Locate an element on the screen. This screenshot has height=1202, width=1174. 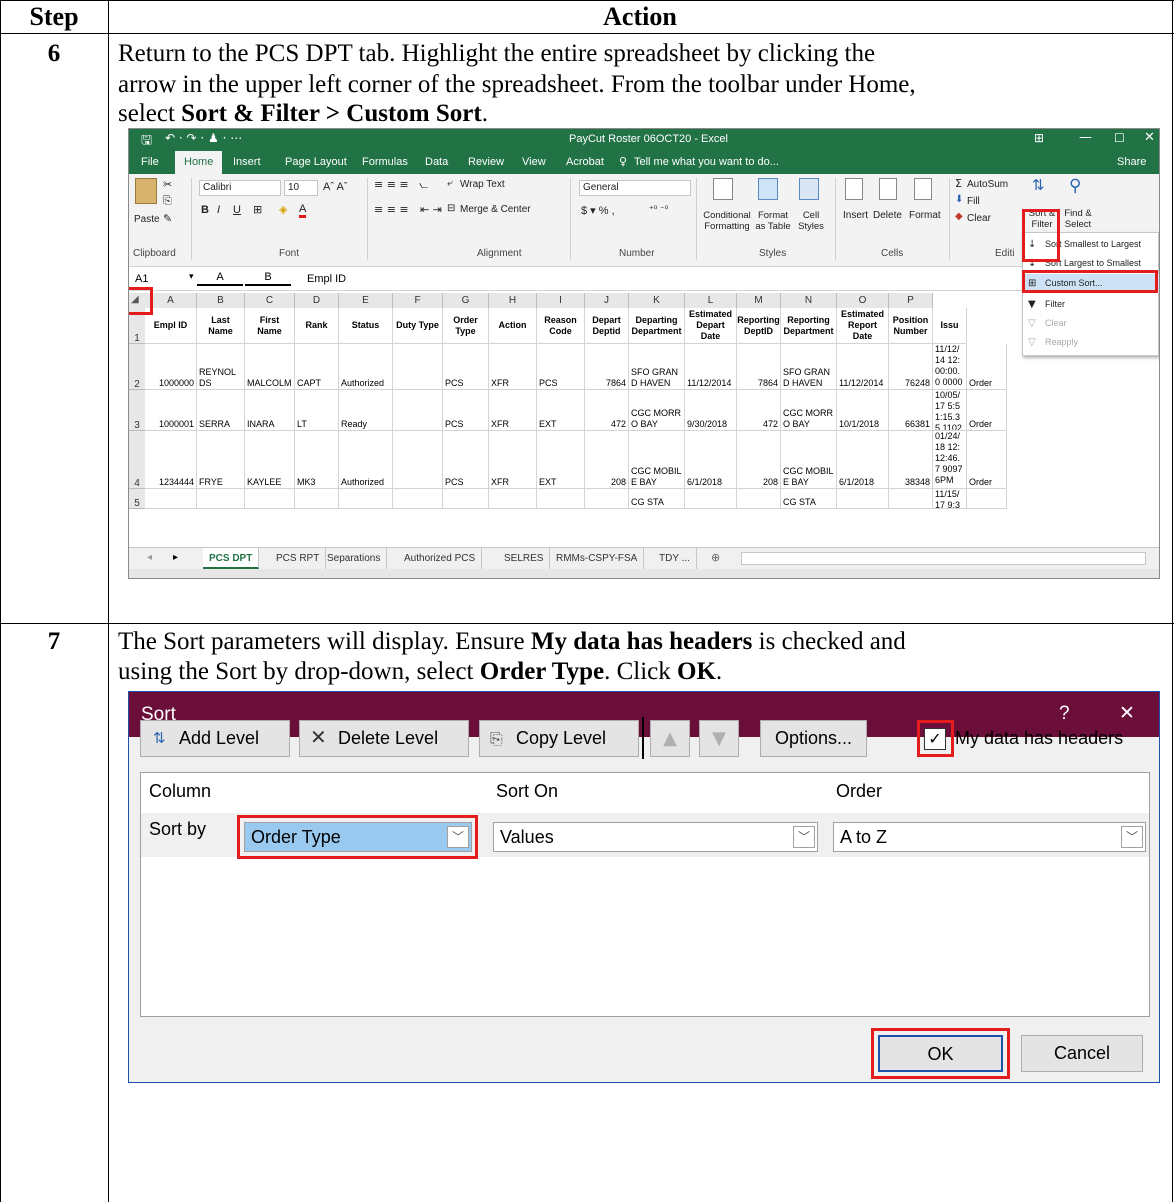
table-cell: Authorized is located at coordinates (366, 367).